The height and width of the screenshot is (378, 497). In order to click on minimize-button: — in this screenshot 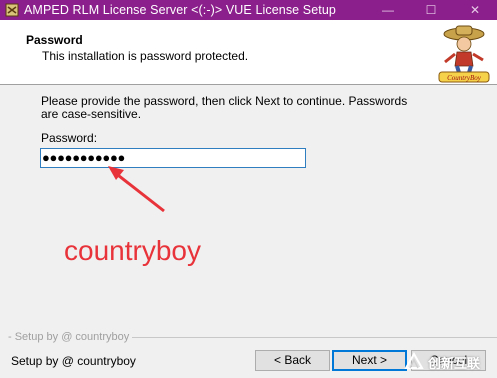, I will do `click(388, 10)`.